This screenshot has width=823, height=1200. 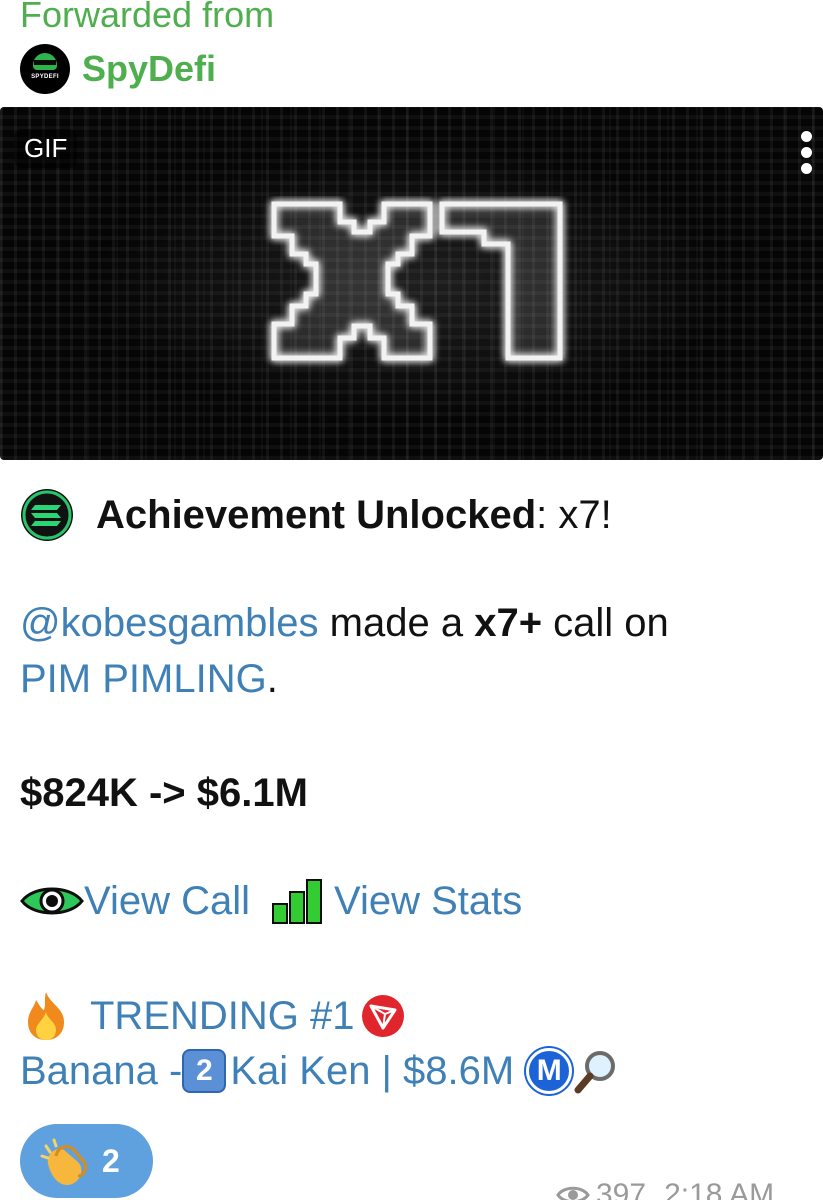 What do you see at coordinates (382, 1016) in the screenshot?
I see `tron-icon` at bounding box center [382, 1016].